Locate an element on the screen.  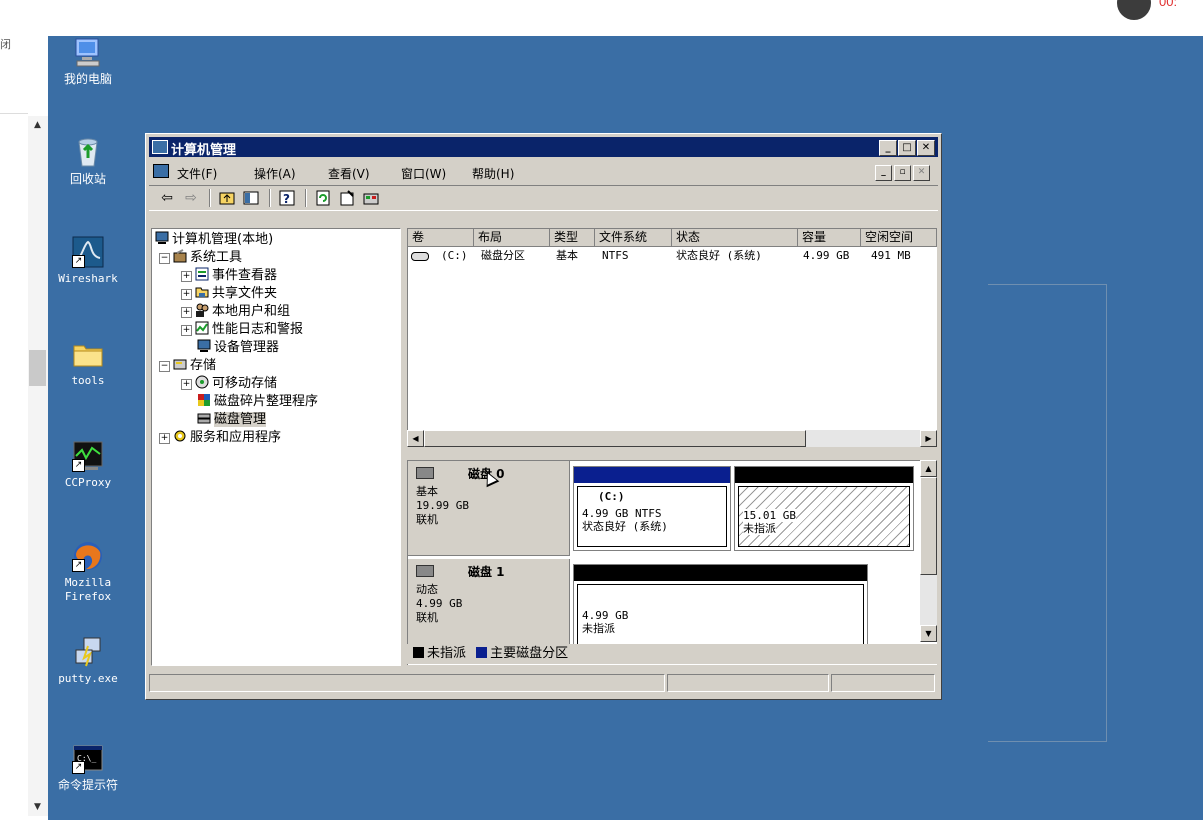
partition-status: 未指派 is located at coordinates (759, 528).